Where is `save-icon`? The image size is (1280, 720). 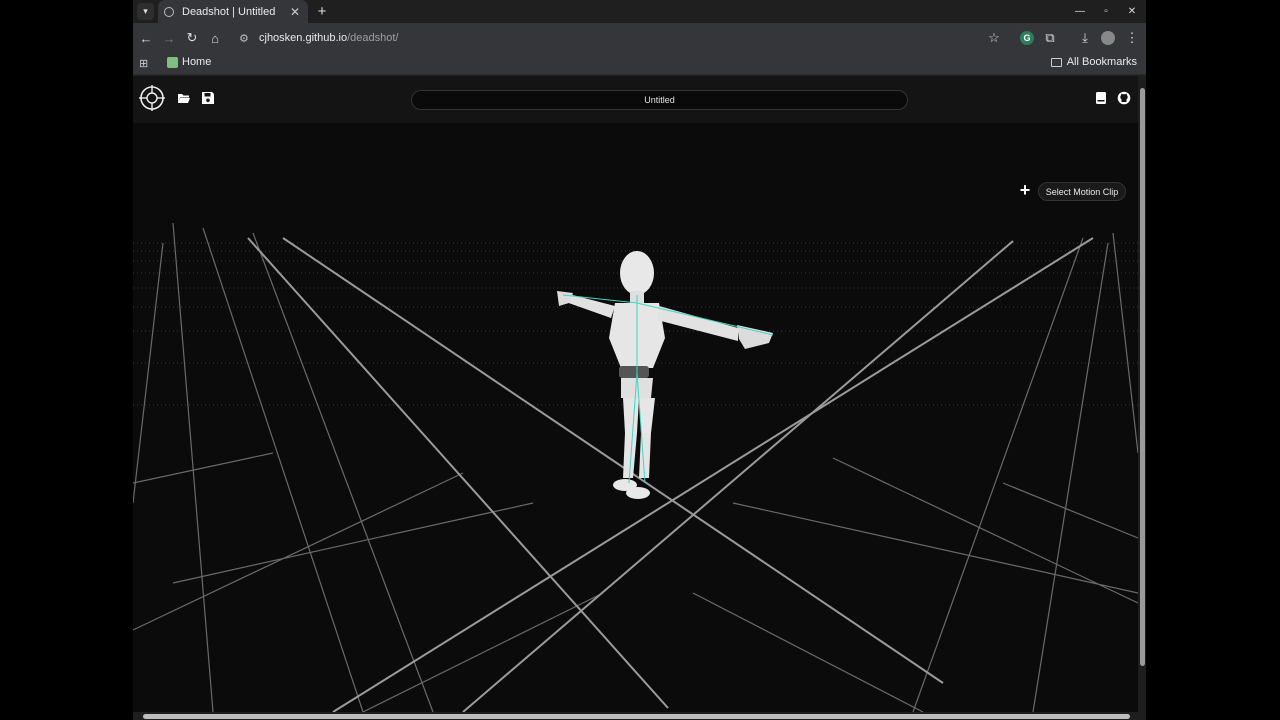 save-icon is located at coordinates (208, 98).